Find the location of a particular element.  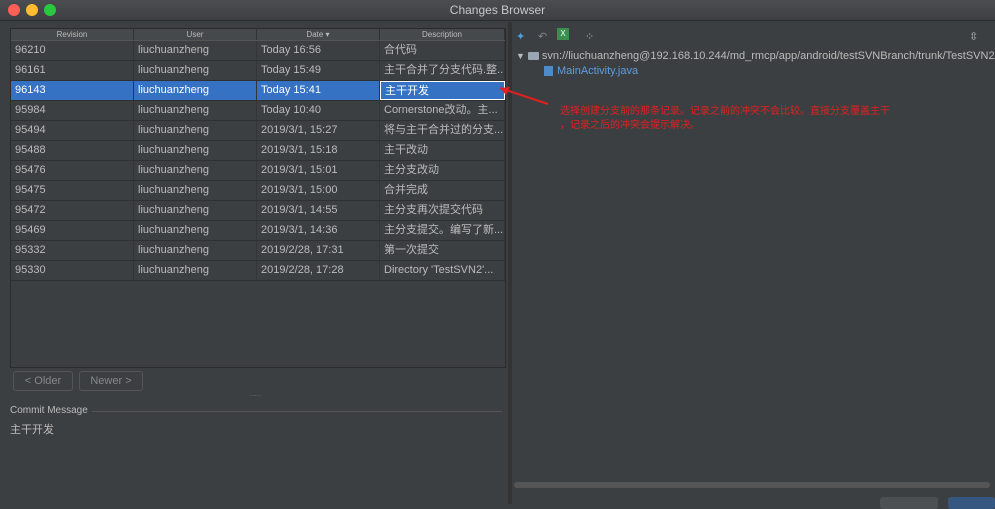

table-header: Revision User Date ▾ Description is located at coordinates (258, 35).